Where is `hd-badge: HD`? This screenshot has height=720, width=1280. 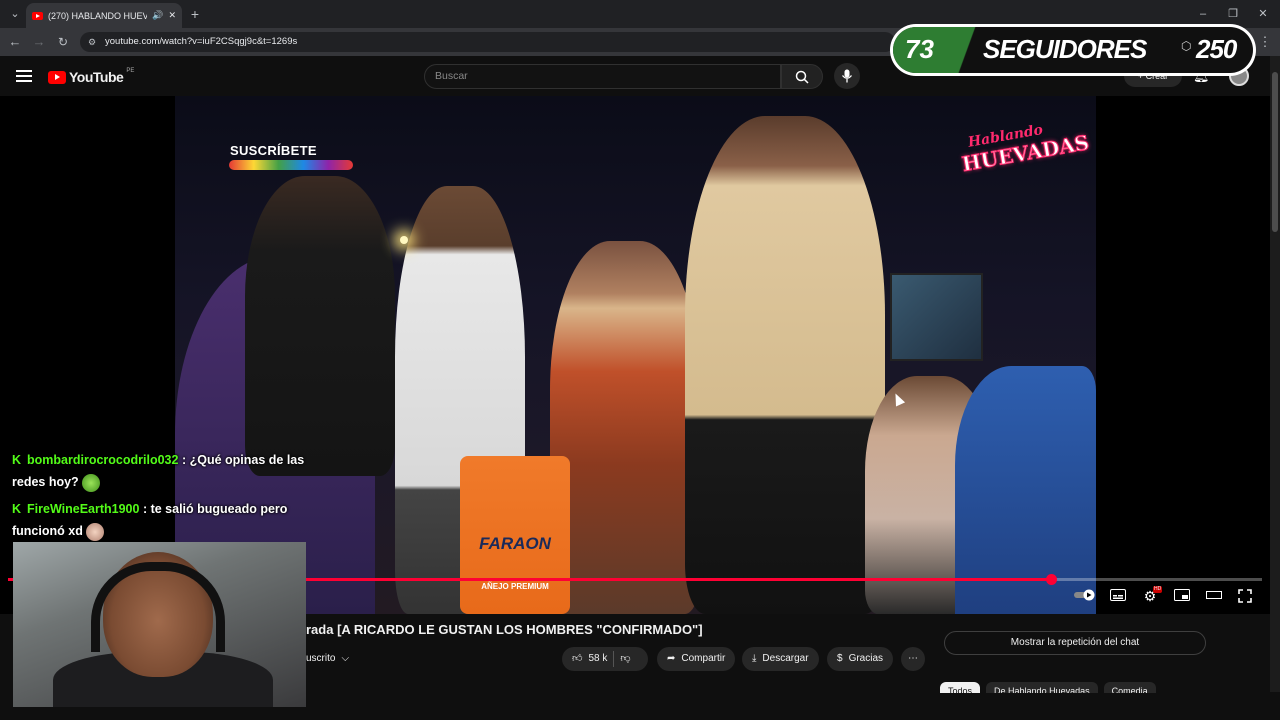
hd-badge: HD is located at coordinates (1158, 589).